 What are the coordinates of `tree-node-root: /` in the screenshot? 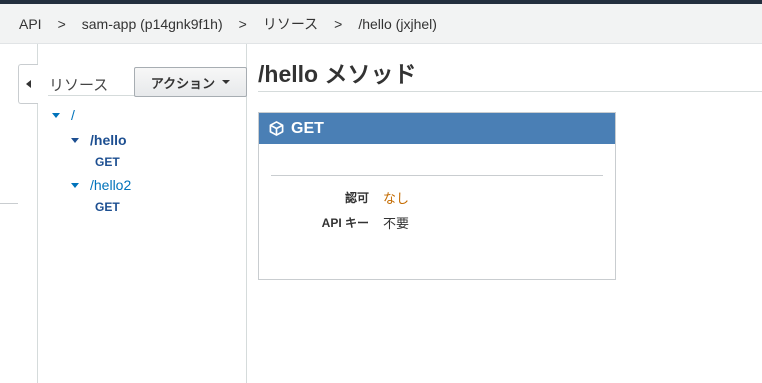 It's located at (63, 115).